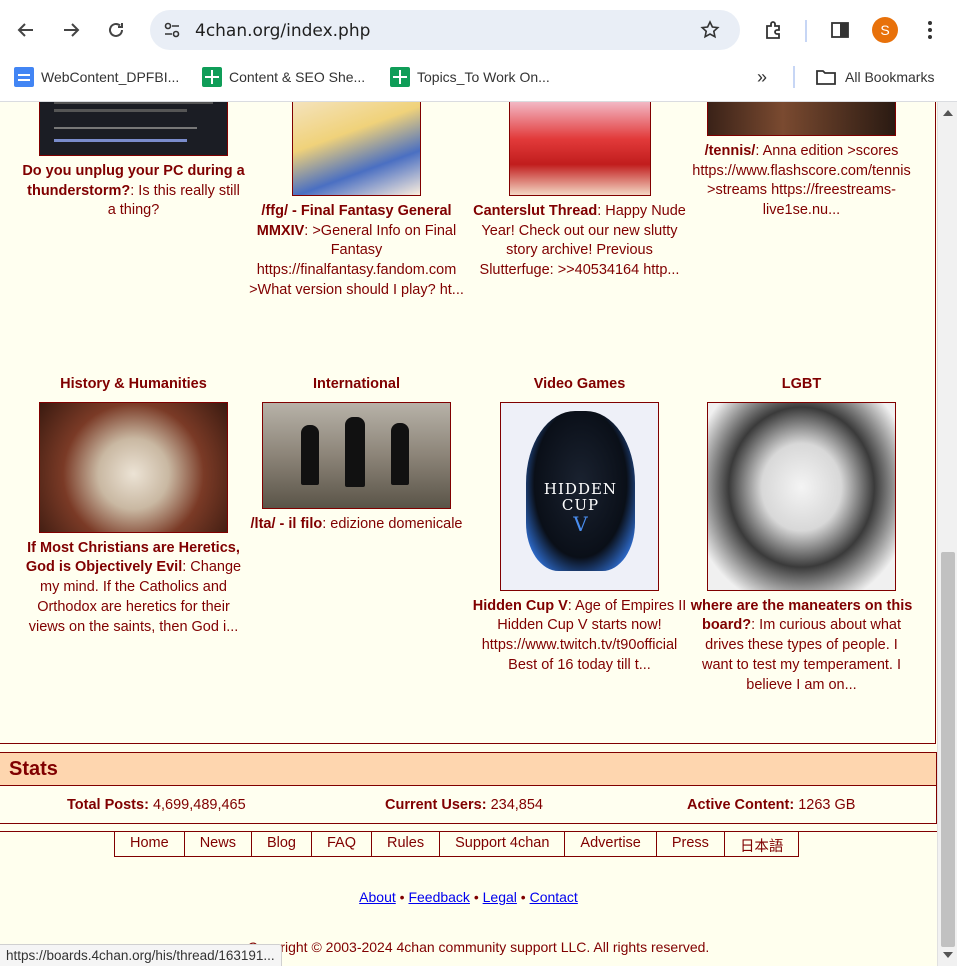 The height and width of the screenshot is (966, 957). What do you see at coordinates (149, 843) in the screenshot?
I see `footer-link-home: Home` at bounding box center [149, 843].